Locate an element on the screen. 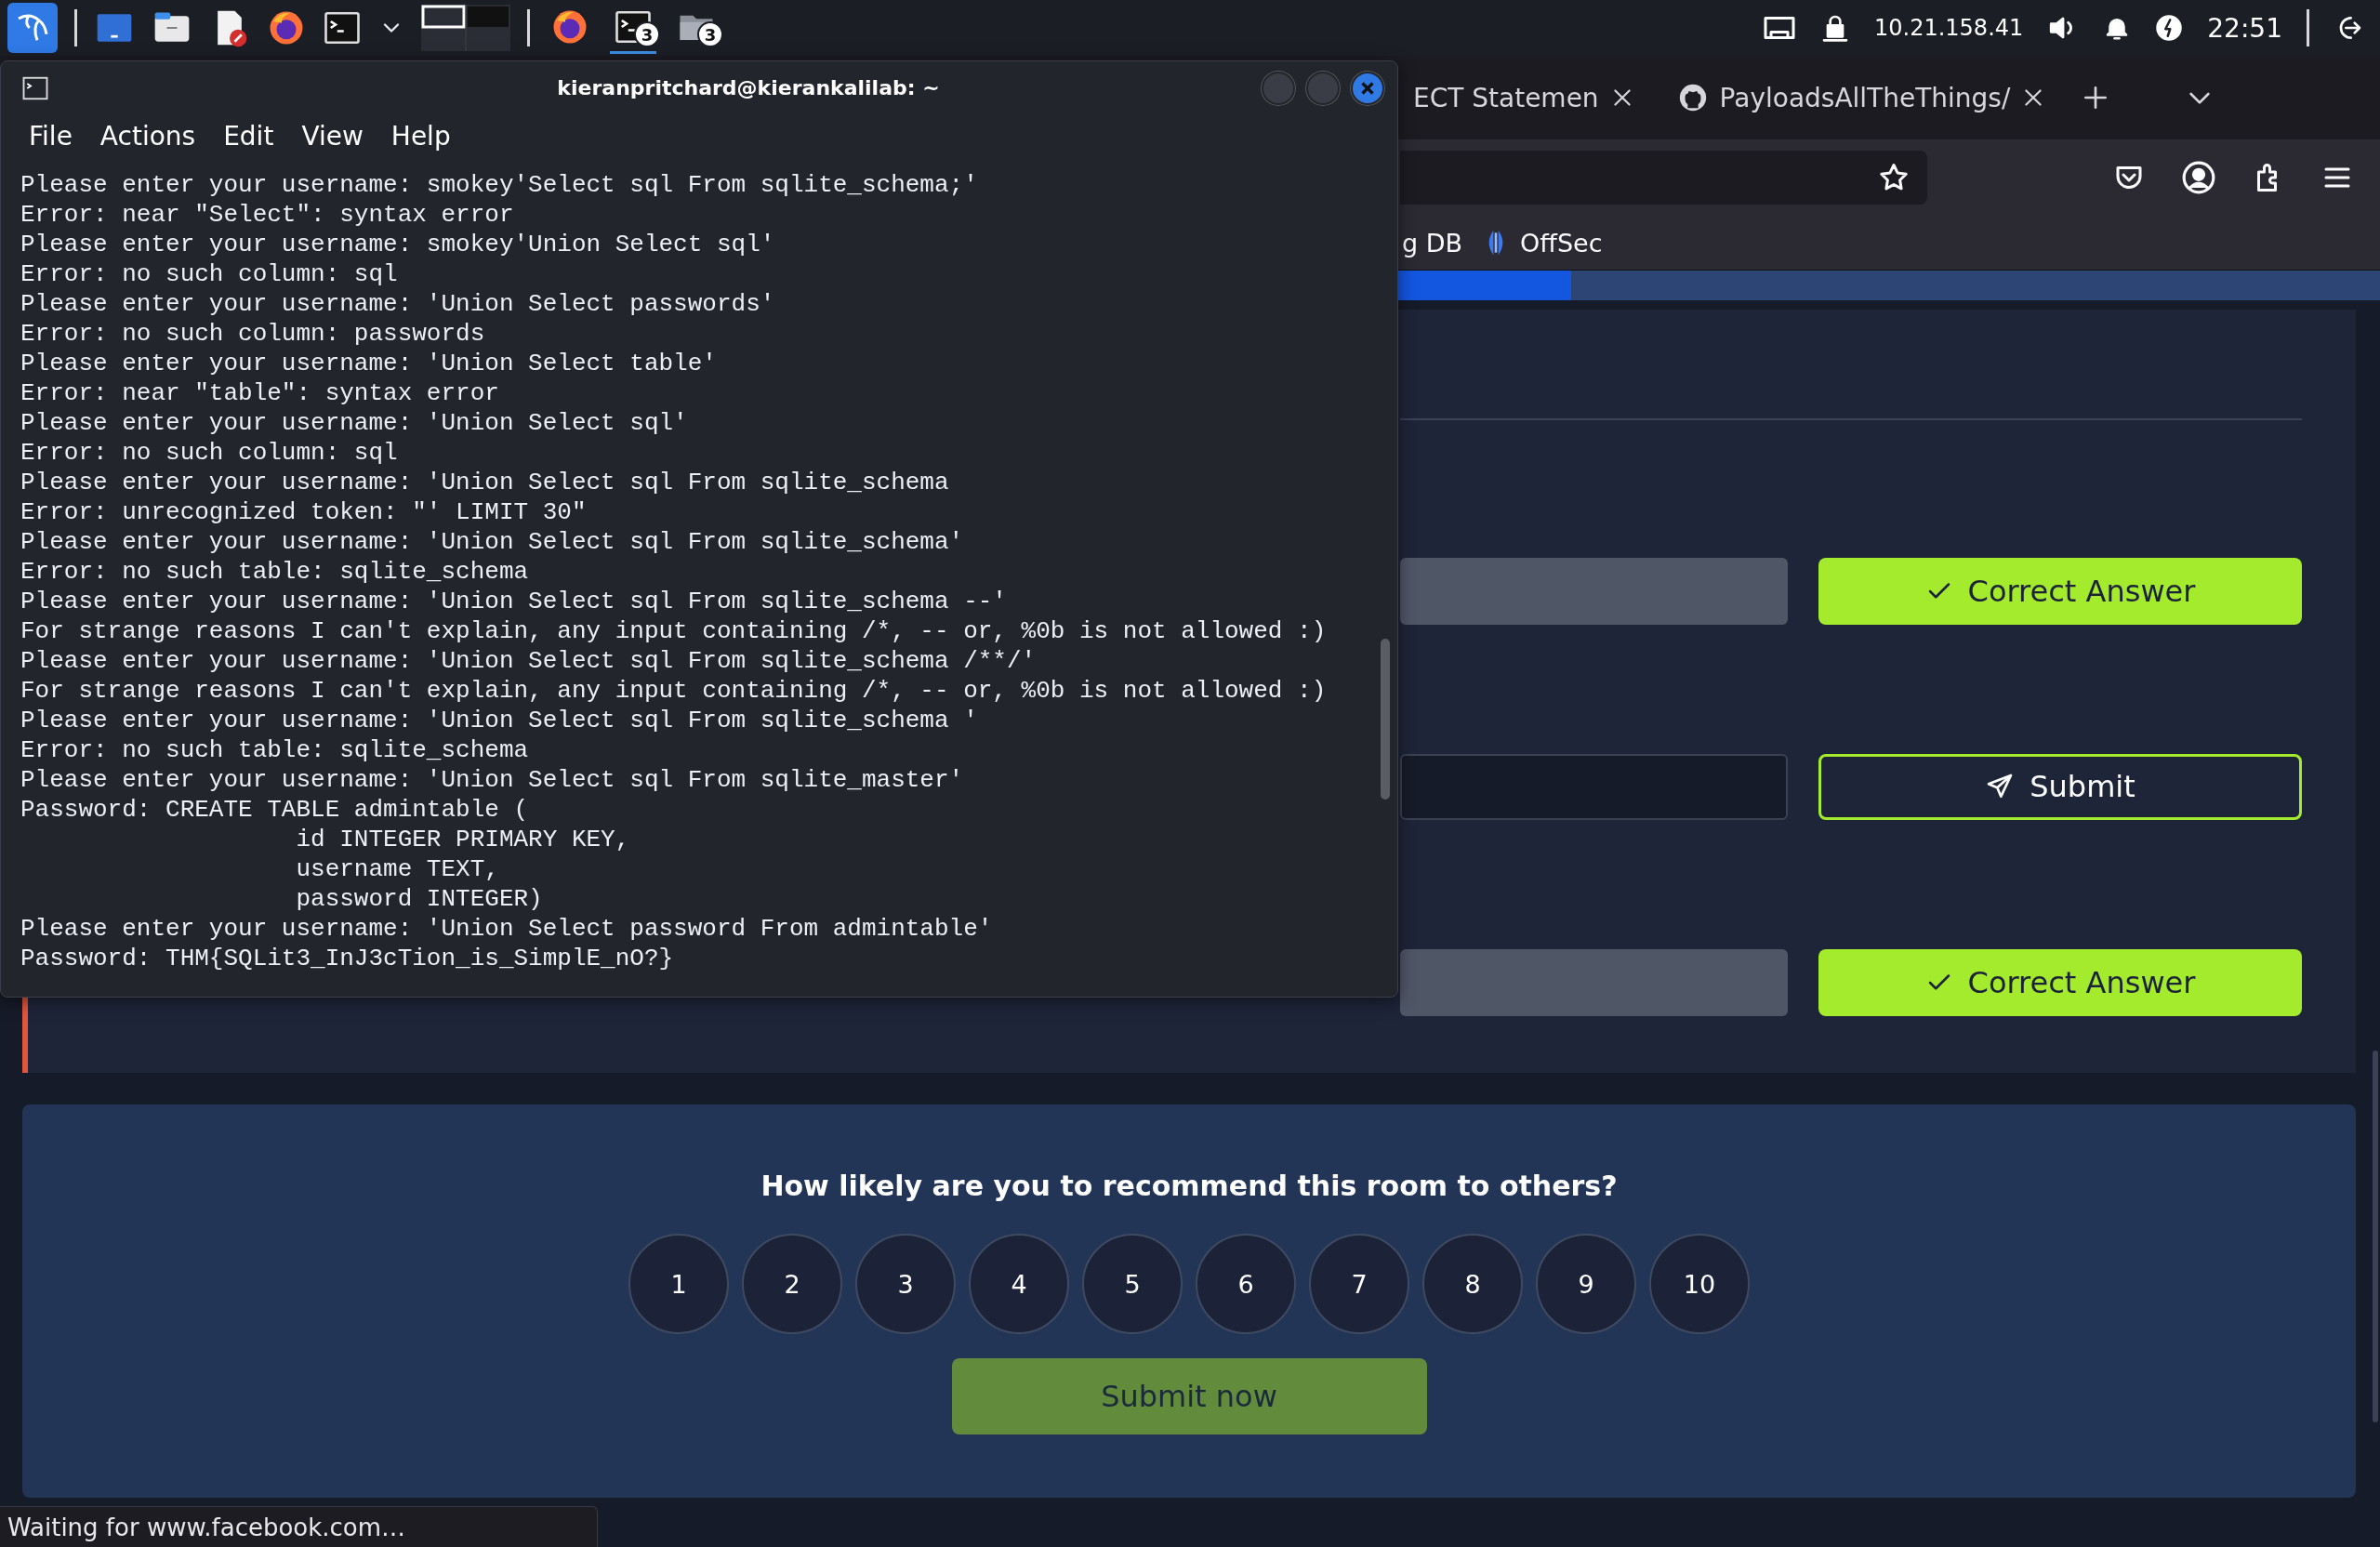 Image resolution: width=2380 pixels, height=1547 pixels. rating-button: 4 is located at coordinates (1019, 1284).